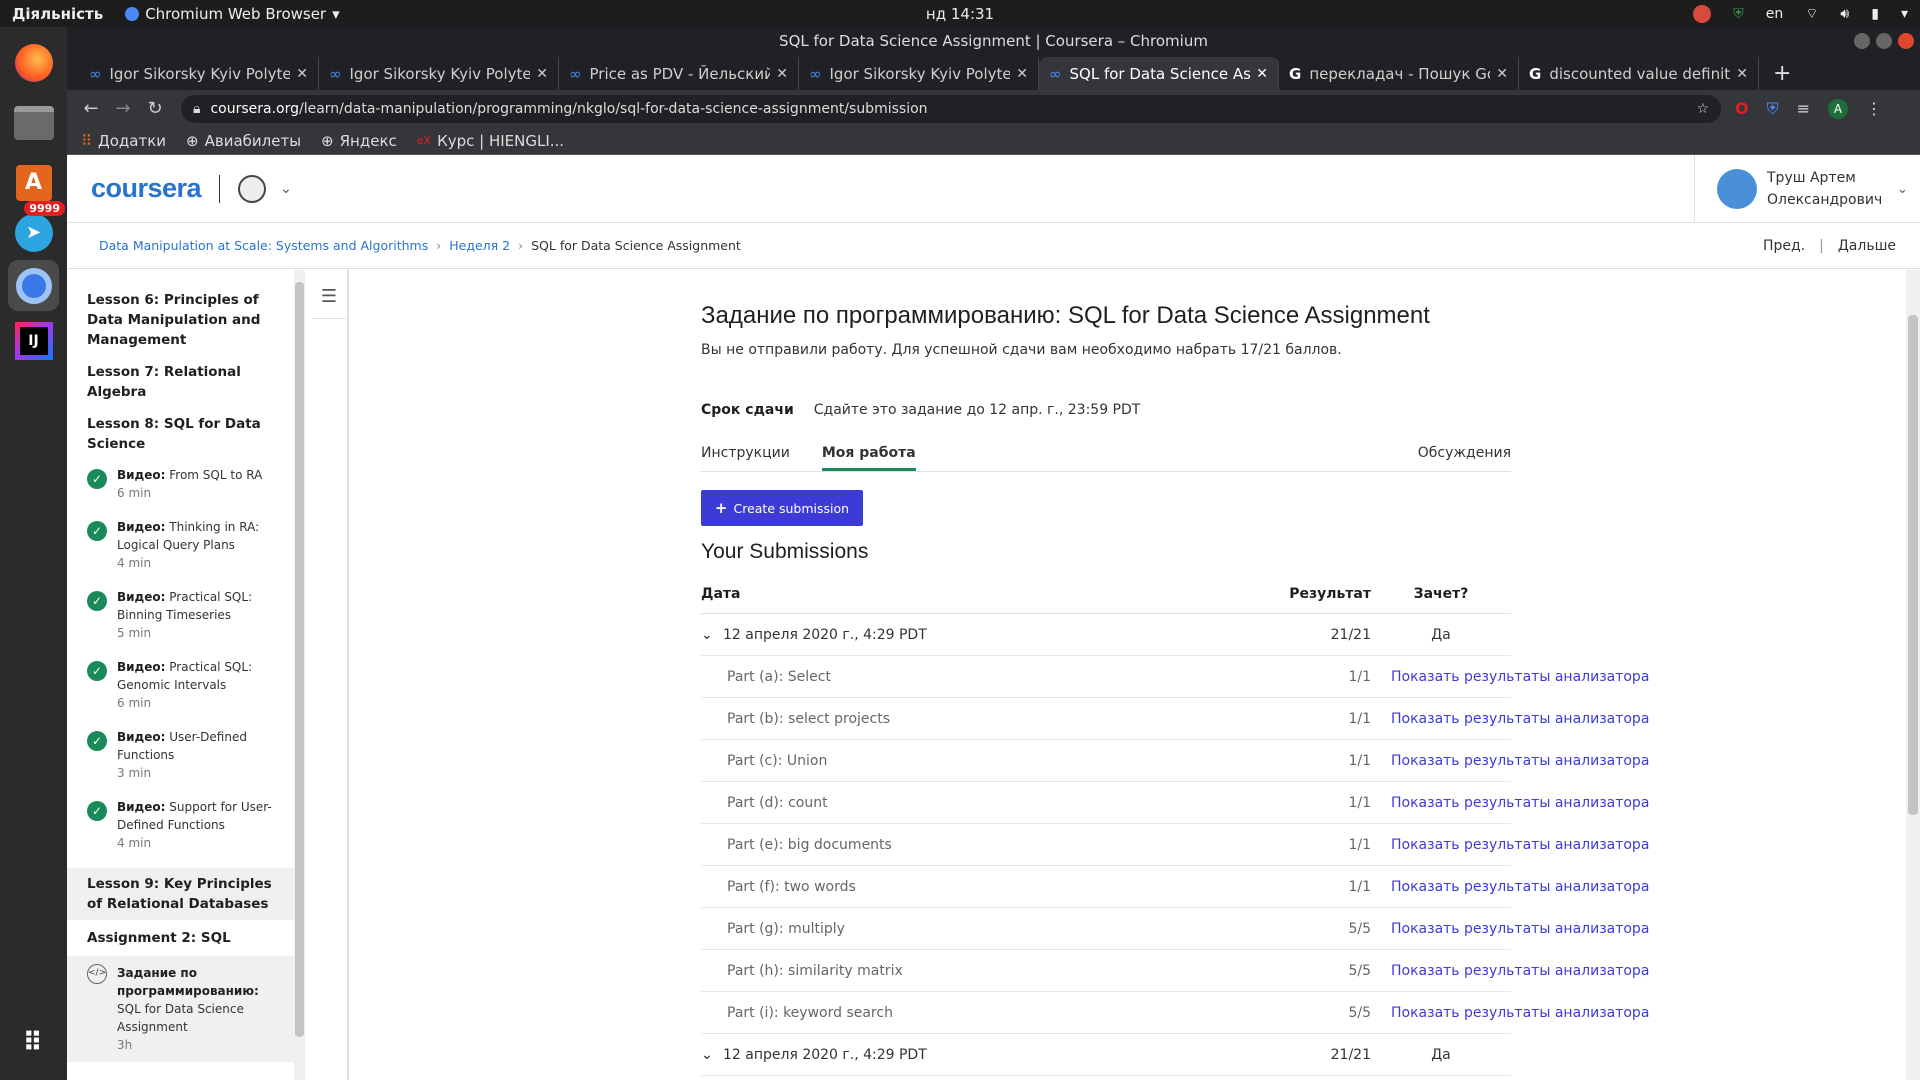 The height and width of the screenshot is (1080, 1920). I want to click on sidebar-scrollbar-thumb, so click(299, 659).